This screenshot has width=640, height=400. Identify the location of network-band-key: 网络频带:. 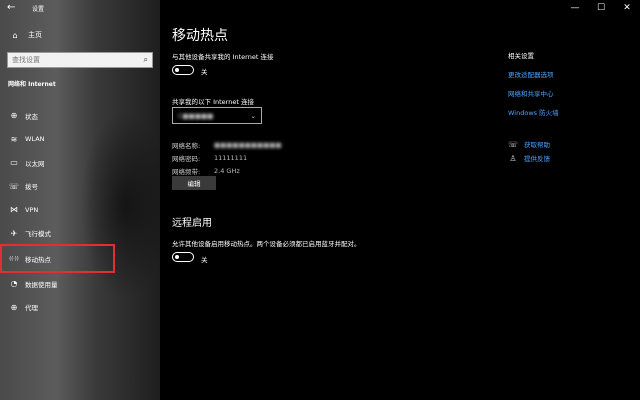
(186, 171).